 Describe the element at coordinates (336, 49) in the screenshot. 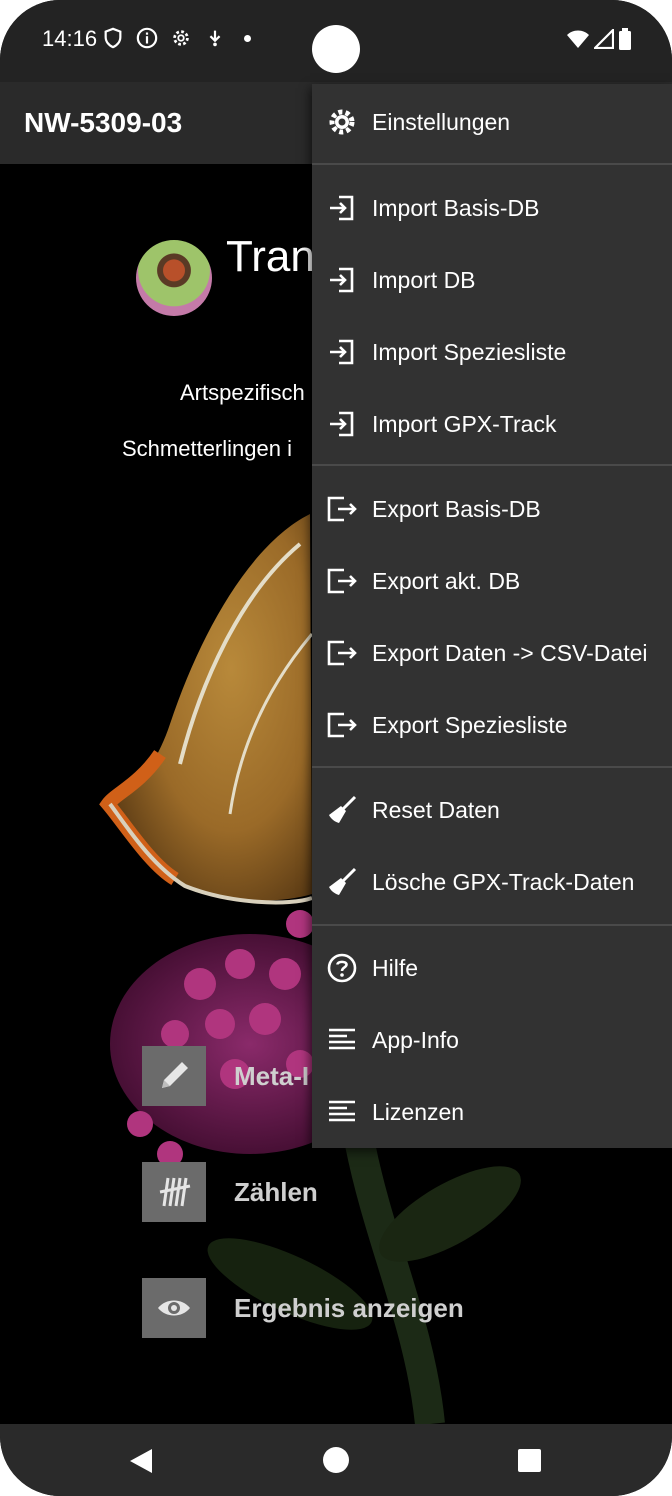

I see `camera-cutout` at that location.